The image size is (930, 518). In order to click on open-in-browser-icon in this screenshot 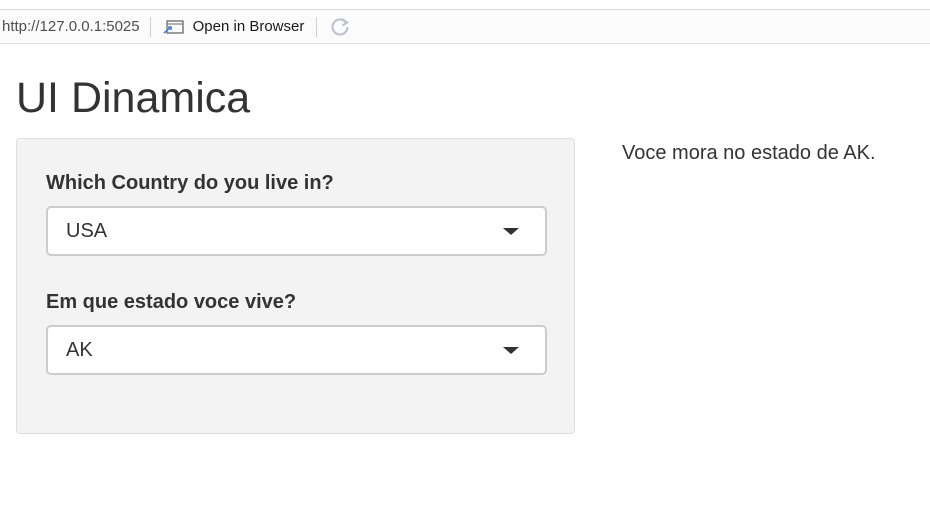, I will do `click(173, 26)`.